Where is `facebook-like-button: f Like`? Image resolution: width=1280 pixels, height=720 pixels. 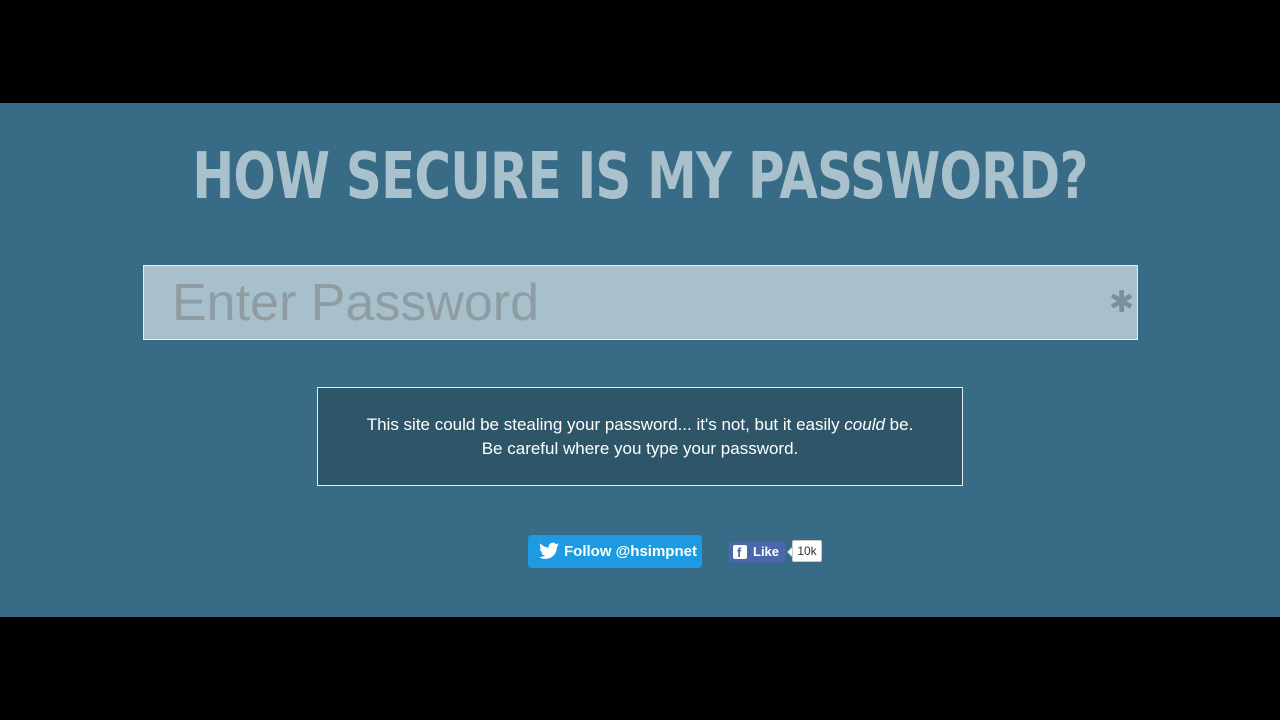 facebook-like-button: f Like is located at coordinates (757, 552).